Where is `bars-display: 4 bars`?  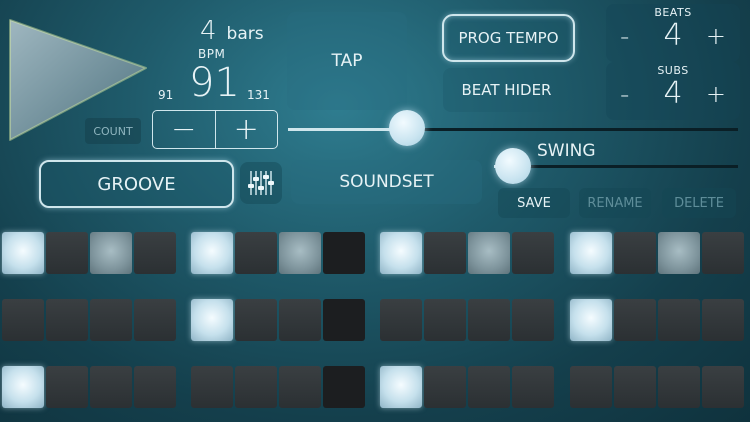 bars-display: 4 bars is located at coordinates (232, 31).